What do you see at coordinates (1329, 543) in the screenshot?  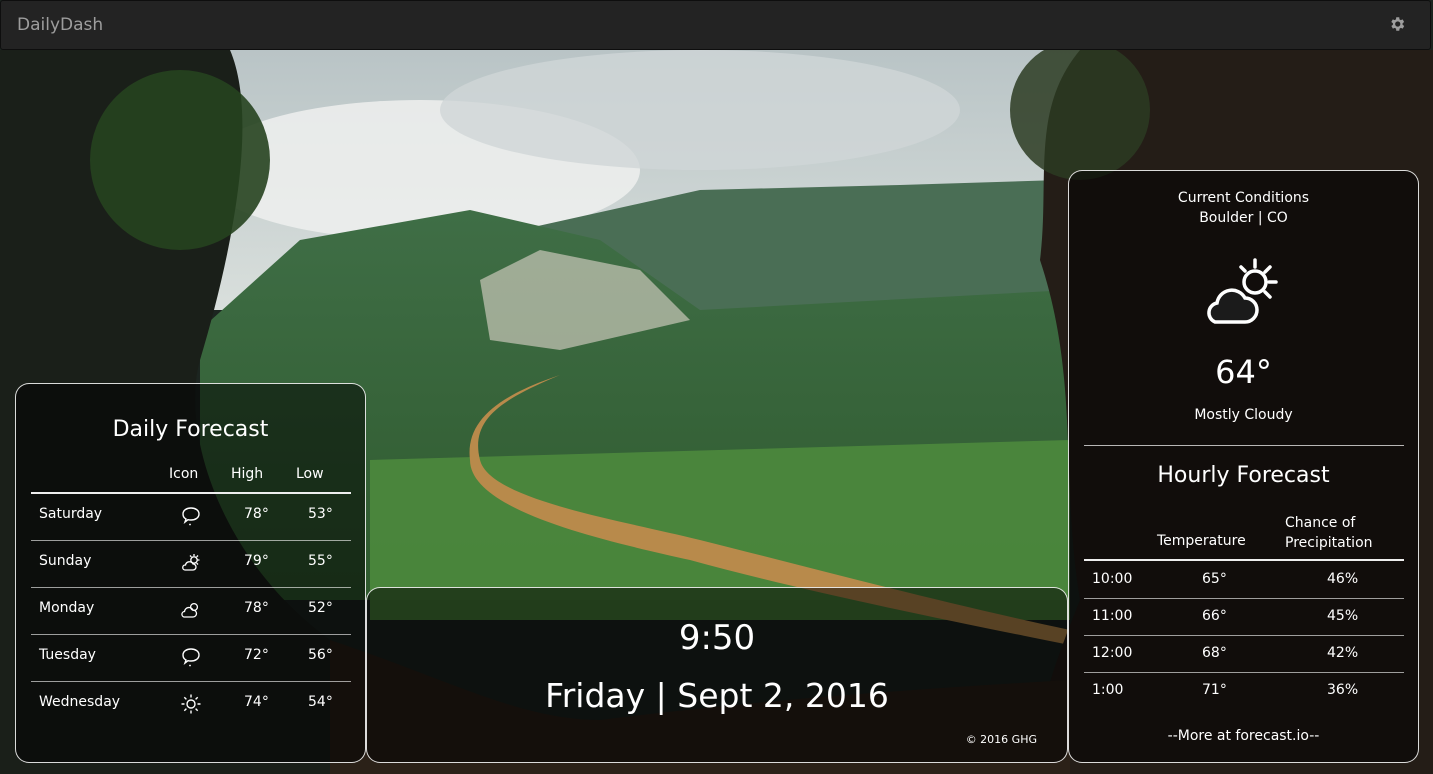 I see `col-precip-line2: Precipitation` at bounding box center [1329, 543].